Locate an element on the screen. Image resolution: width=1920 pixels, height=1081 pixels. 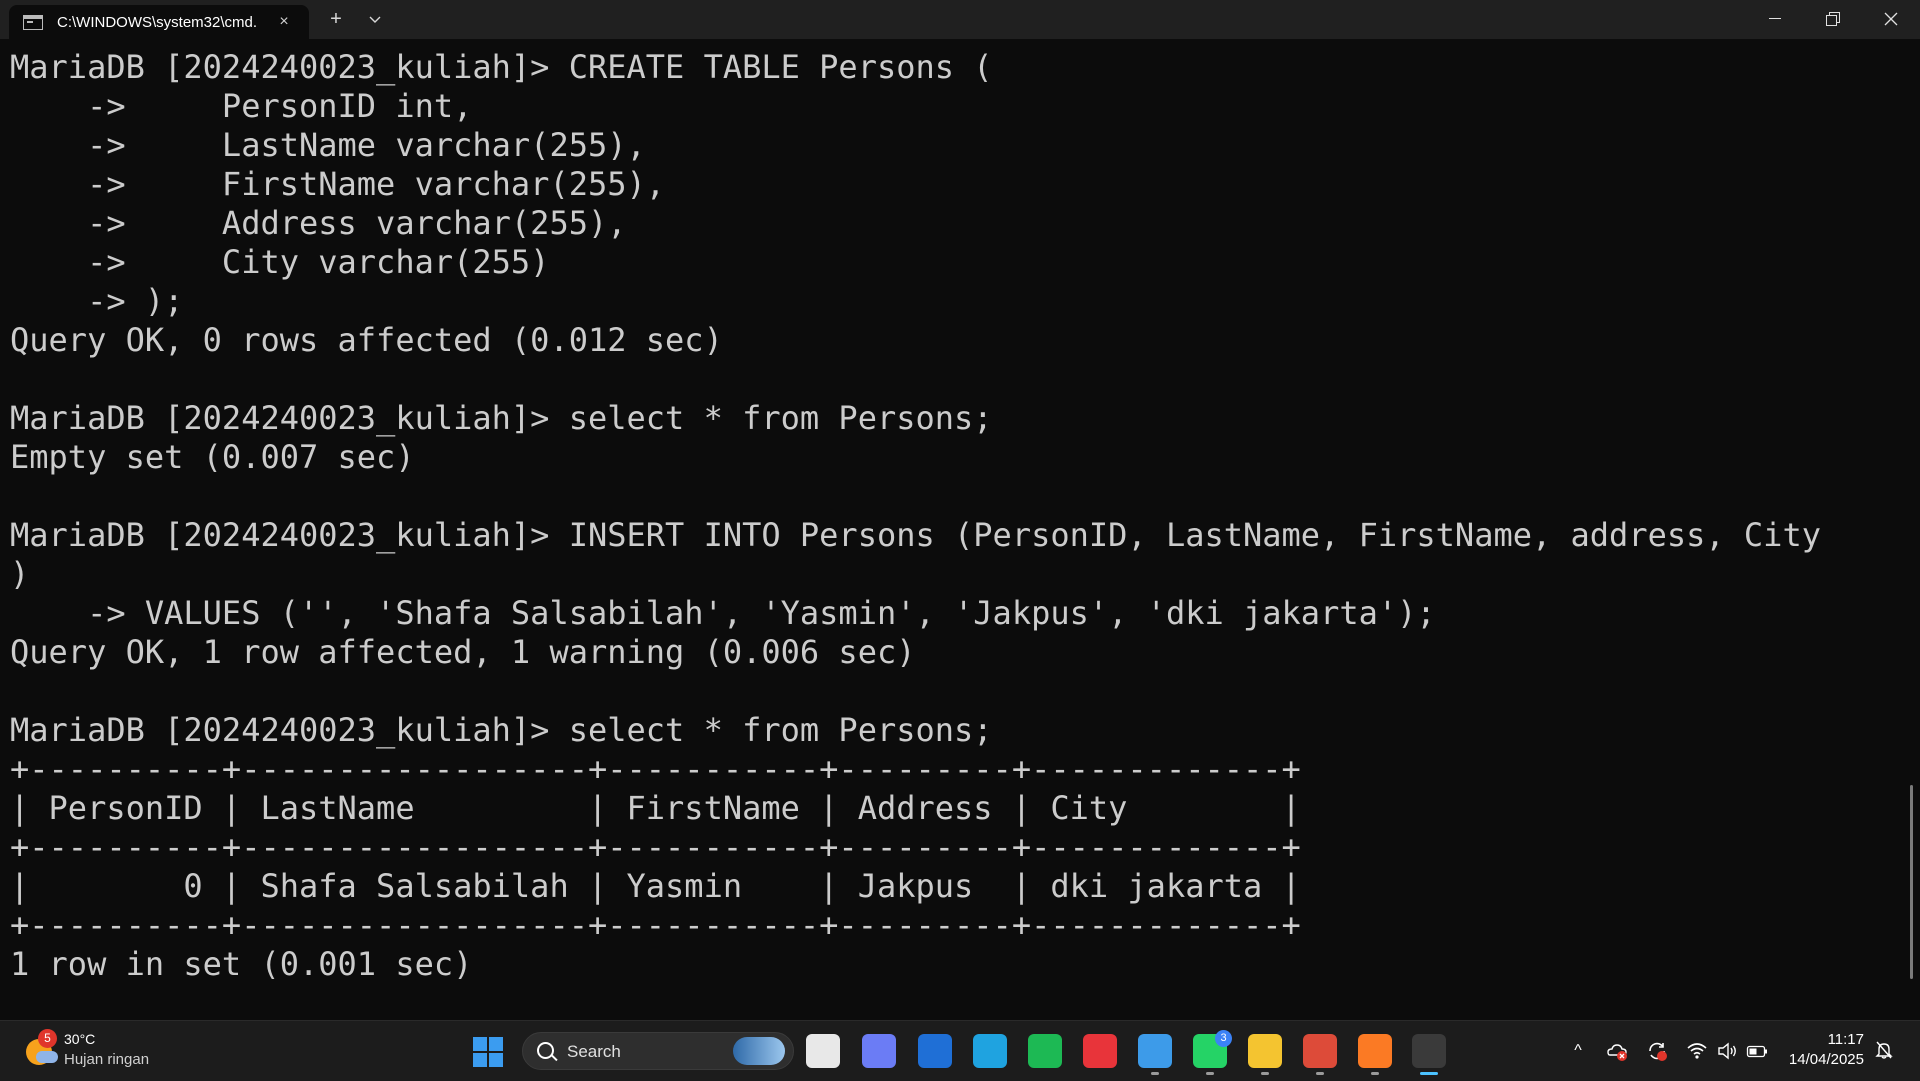
terminal-line: -> FirstName varchar(255), is located at coordinates (338, 184).